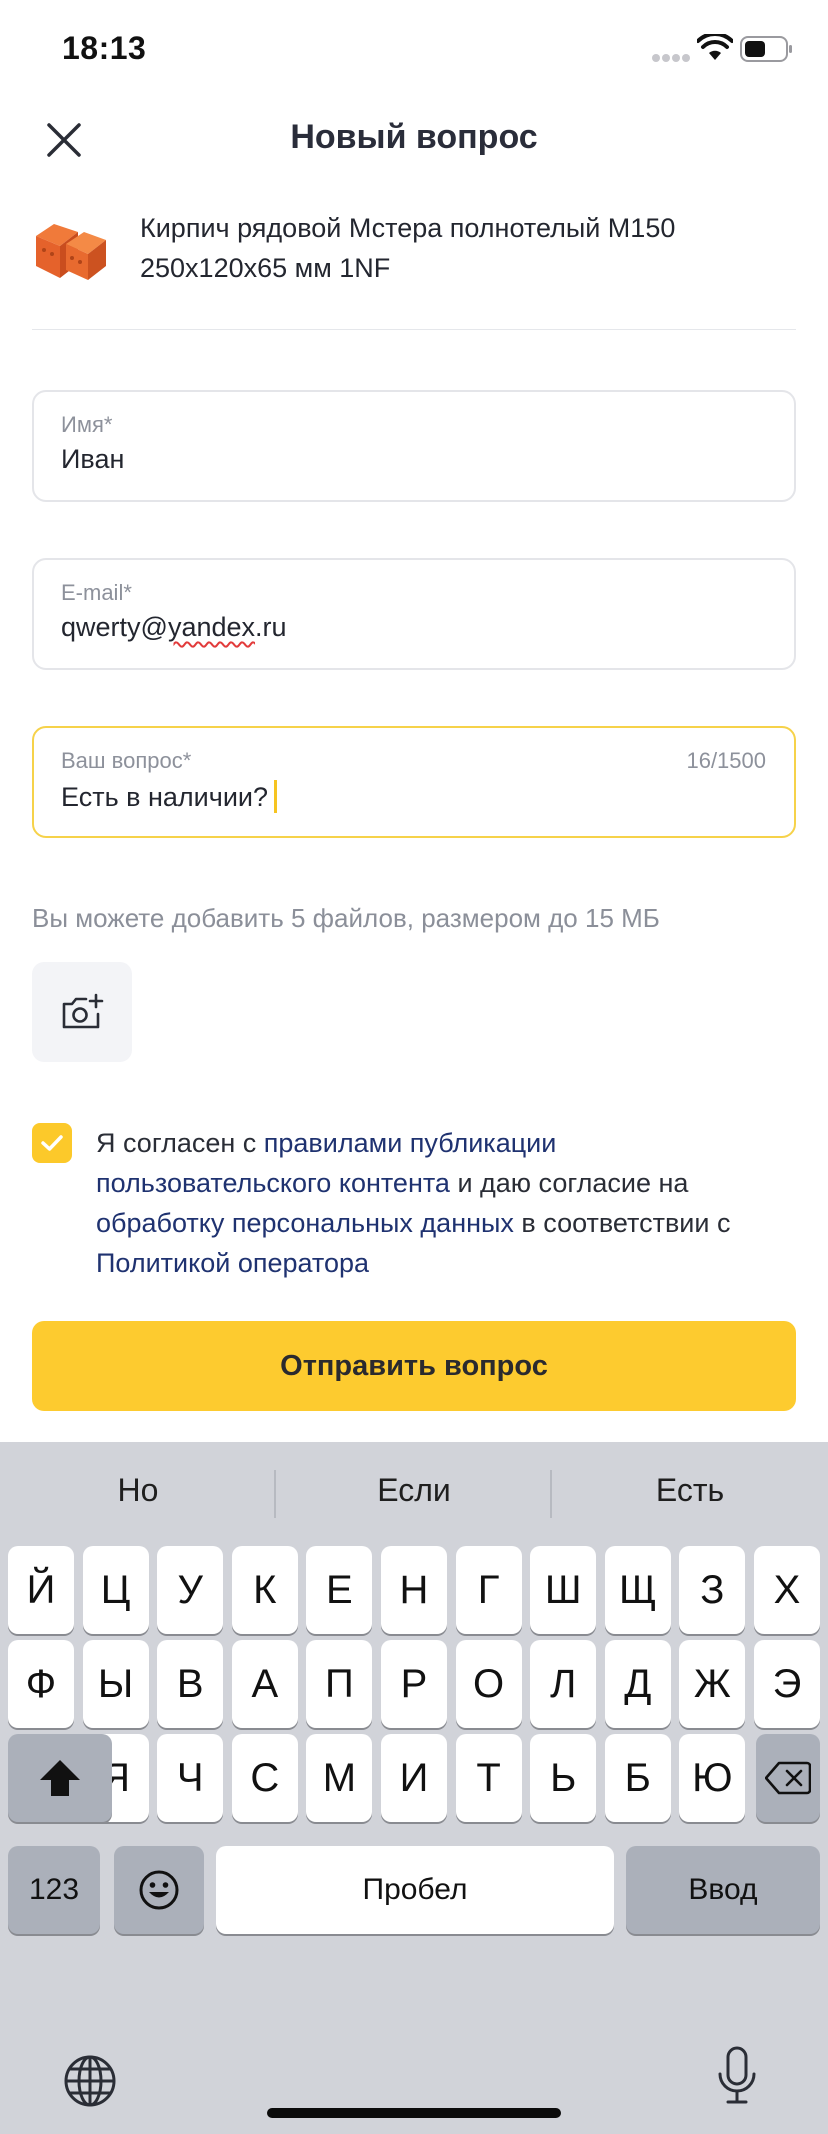  I want to click on key-row3-9: Ю, so click(712, 1778).